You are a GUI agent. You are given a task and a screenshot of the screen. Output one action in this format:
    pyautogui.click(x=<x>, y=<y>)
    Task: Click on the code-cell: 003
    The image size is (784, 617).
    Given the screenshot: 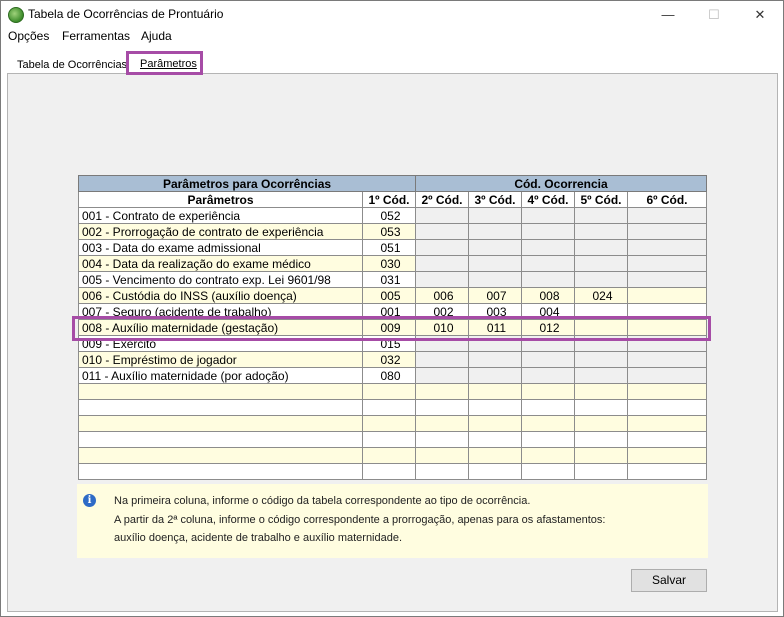 What is the action you would take?
    pyautogui.click(x=495, y=311)
    